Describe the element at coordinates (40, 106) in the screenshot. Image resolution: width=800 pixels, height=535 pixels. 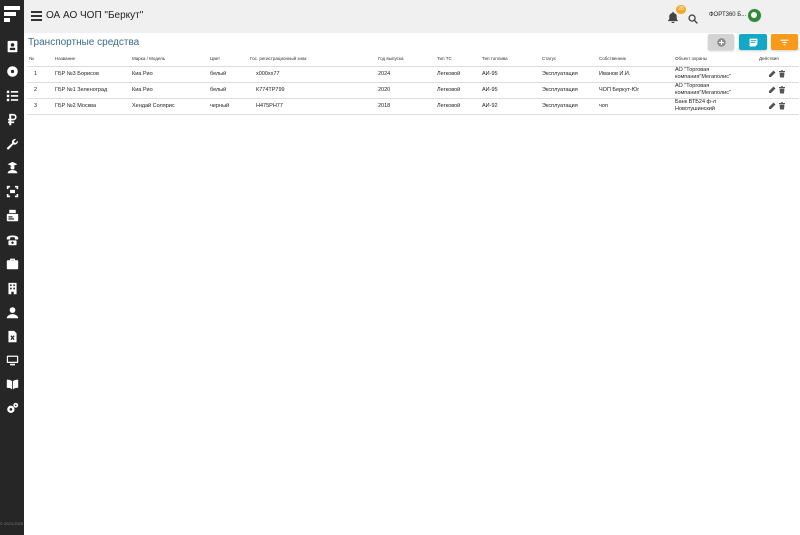
I see `table-cell: 3` at that location.